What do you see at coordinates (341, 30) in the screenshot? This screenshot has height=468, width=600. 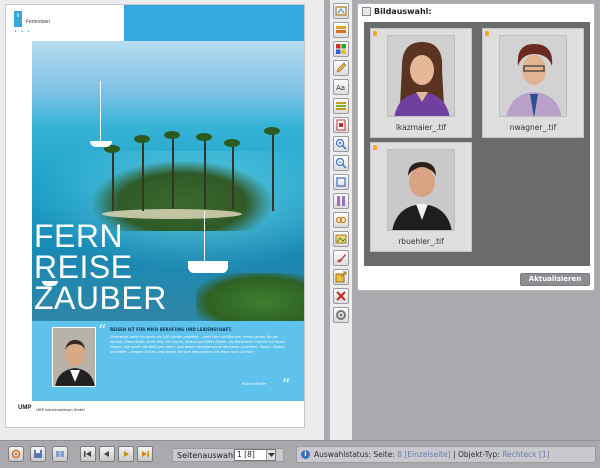 I see `layers-icon` at bounding box center [341, 30].